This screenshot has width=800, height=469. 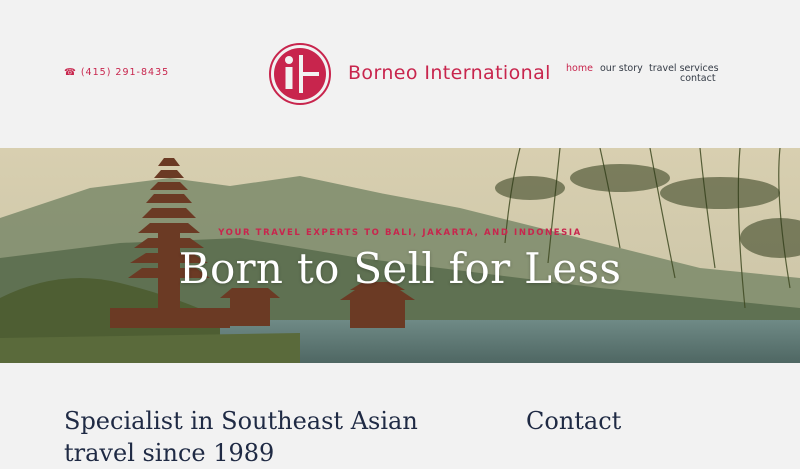 I want to click on brand-name: Borneo International, so click(x=449, y=73).